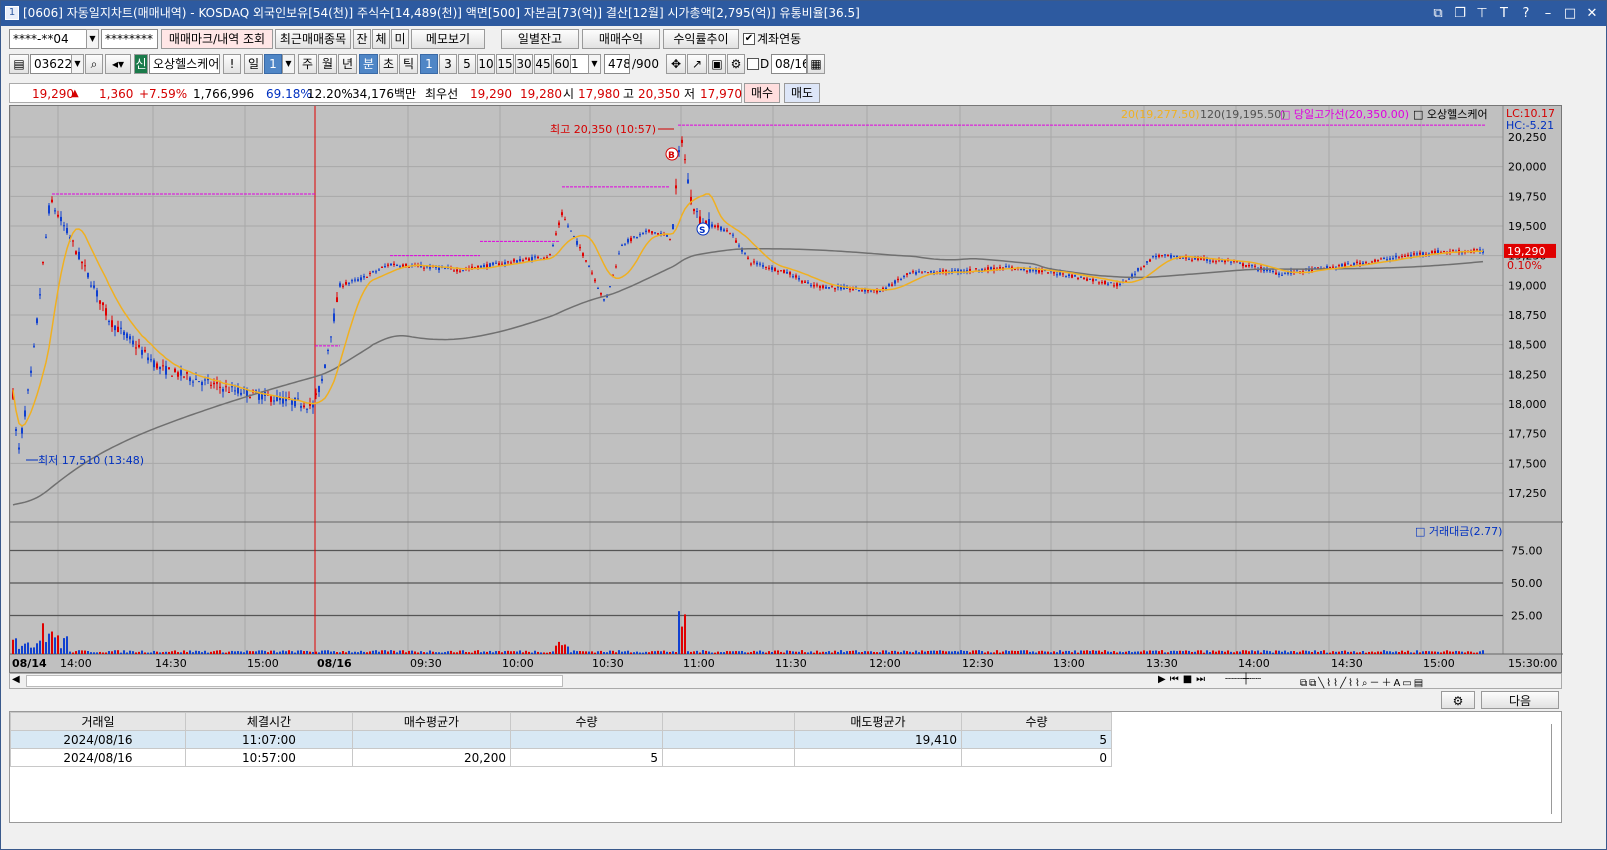 This screenshot has width=1607, height=850. Describe the element at coordinates (313, 39) in the screenshot. I see `recent-trade-button: 최근매매종목` at that location.